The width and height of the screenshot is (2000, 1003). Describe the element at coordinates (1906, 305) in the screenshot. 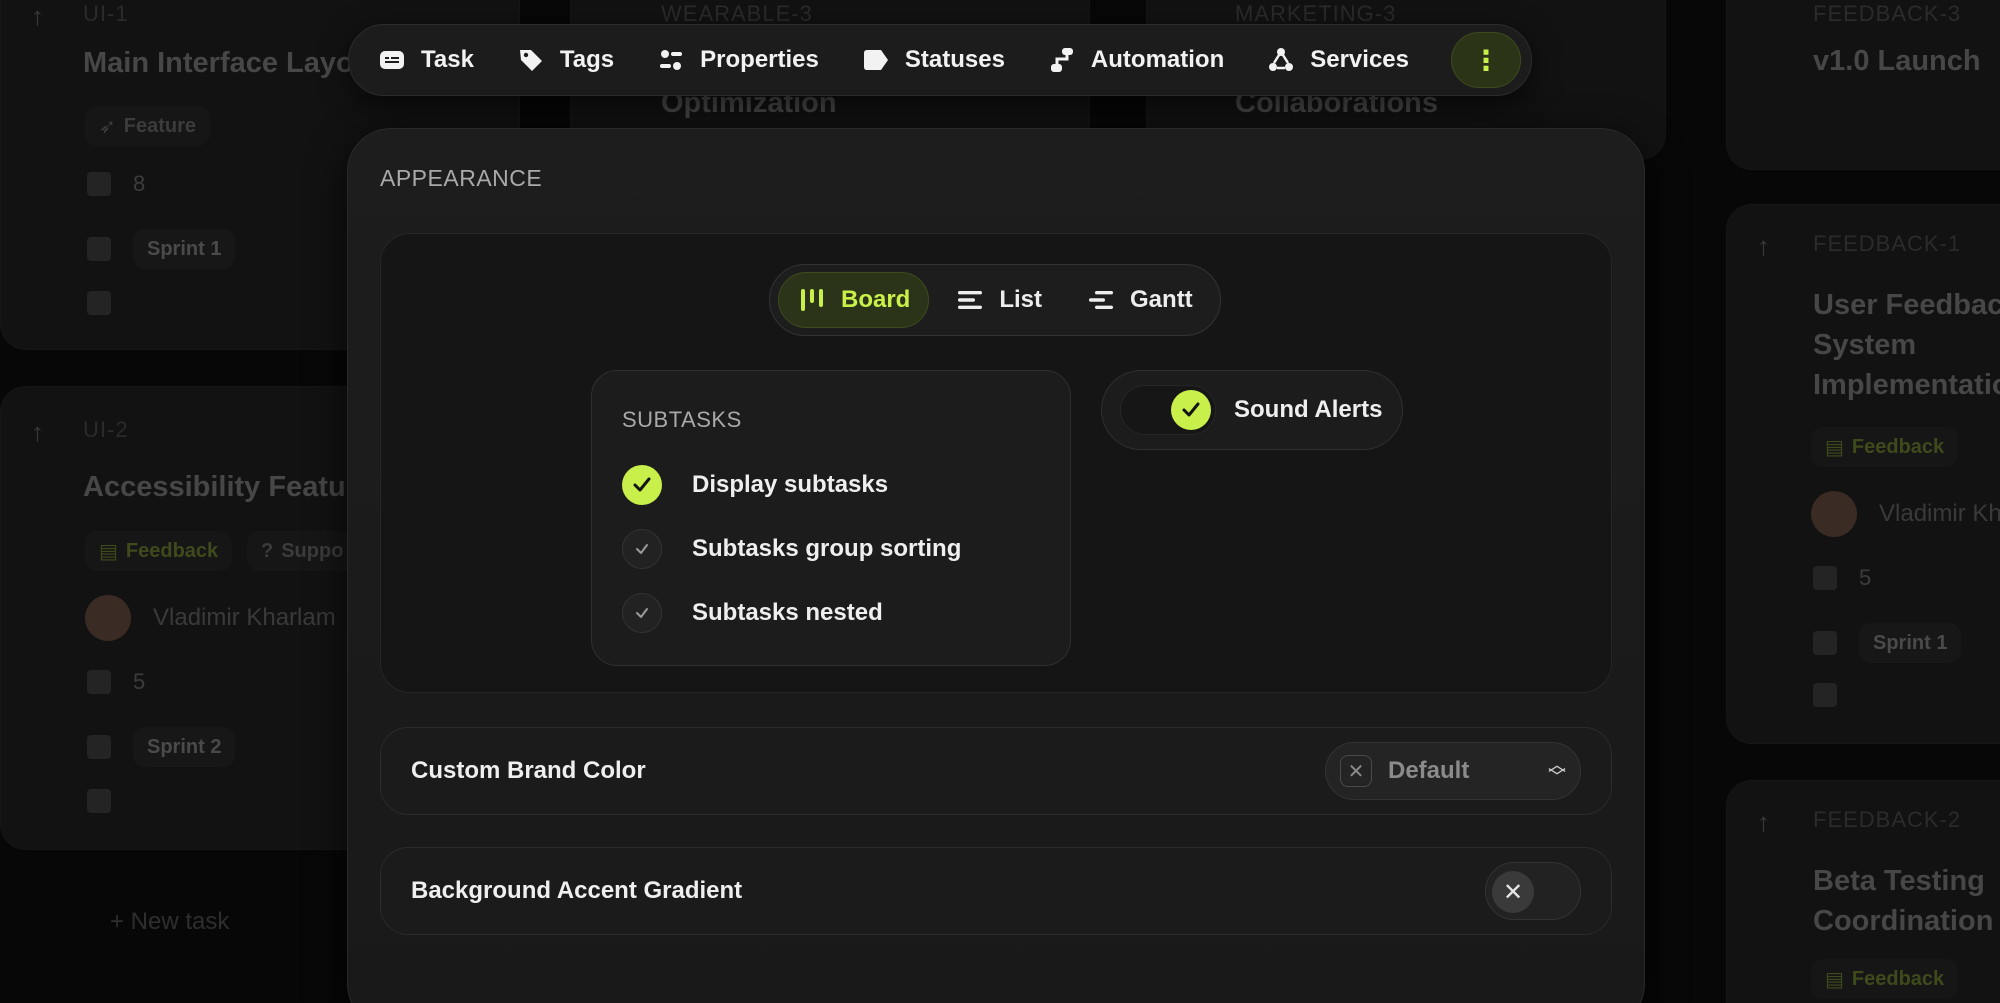

I see `task-title: User Feedbac` at that location.